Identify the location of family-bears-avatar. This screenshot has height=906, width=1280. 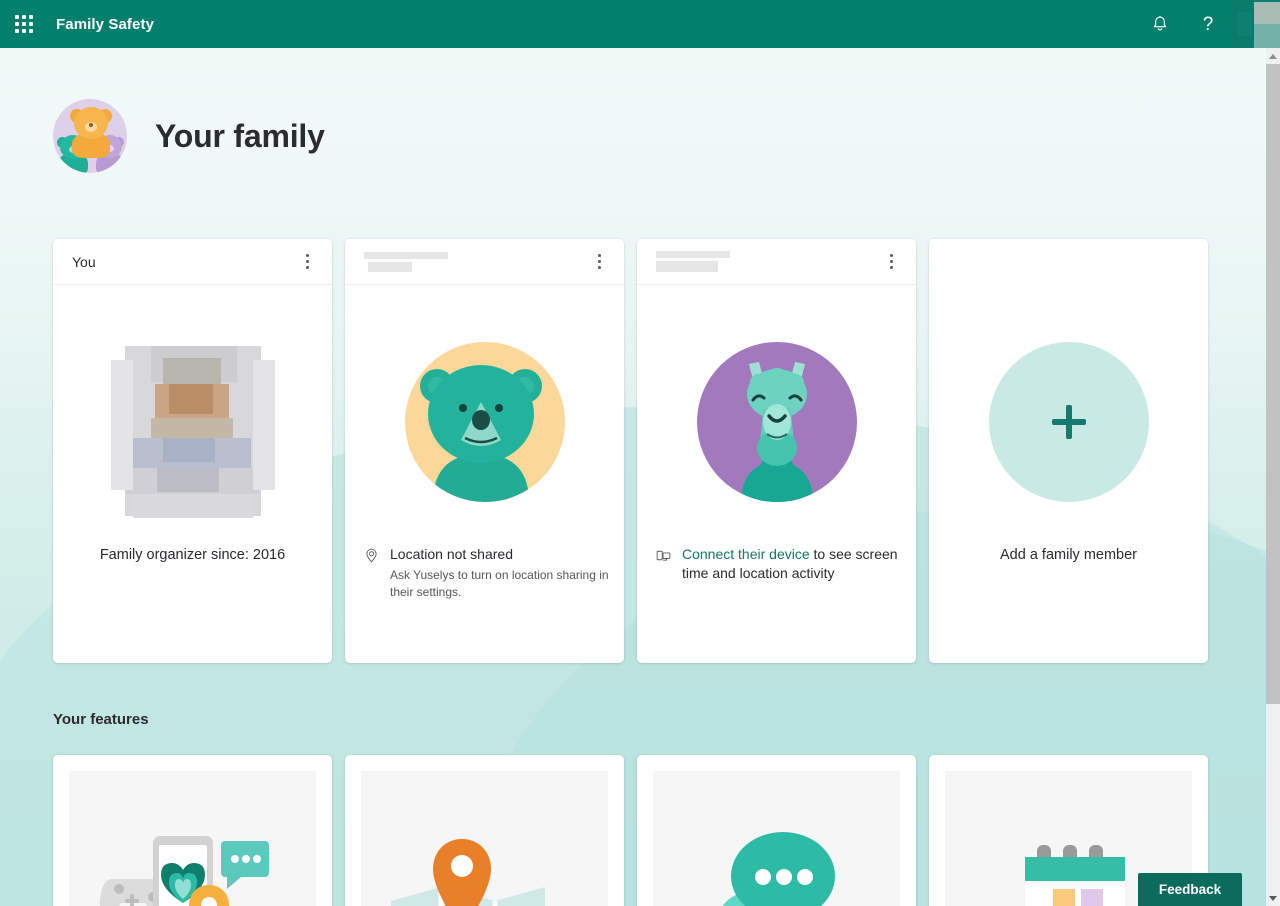
(90, 136).